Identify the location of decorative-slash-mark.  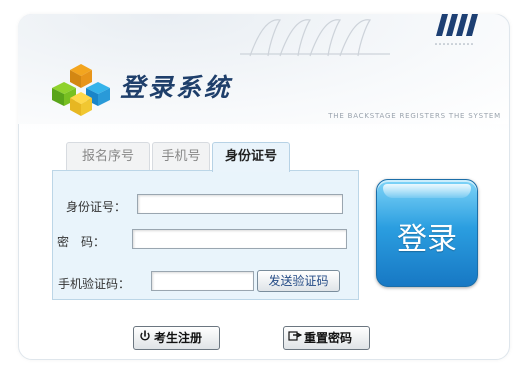
(456, 29).